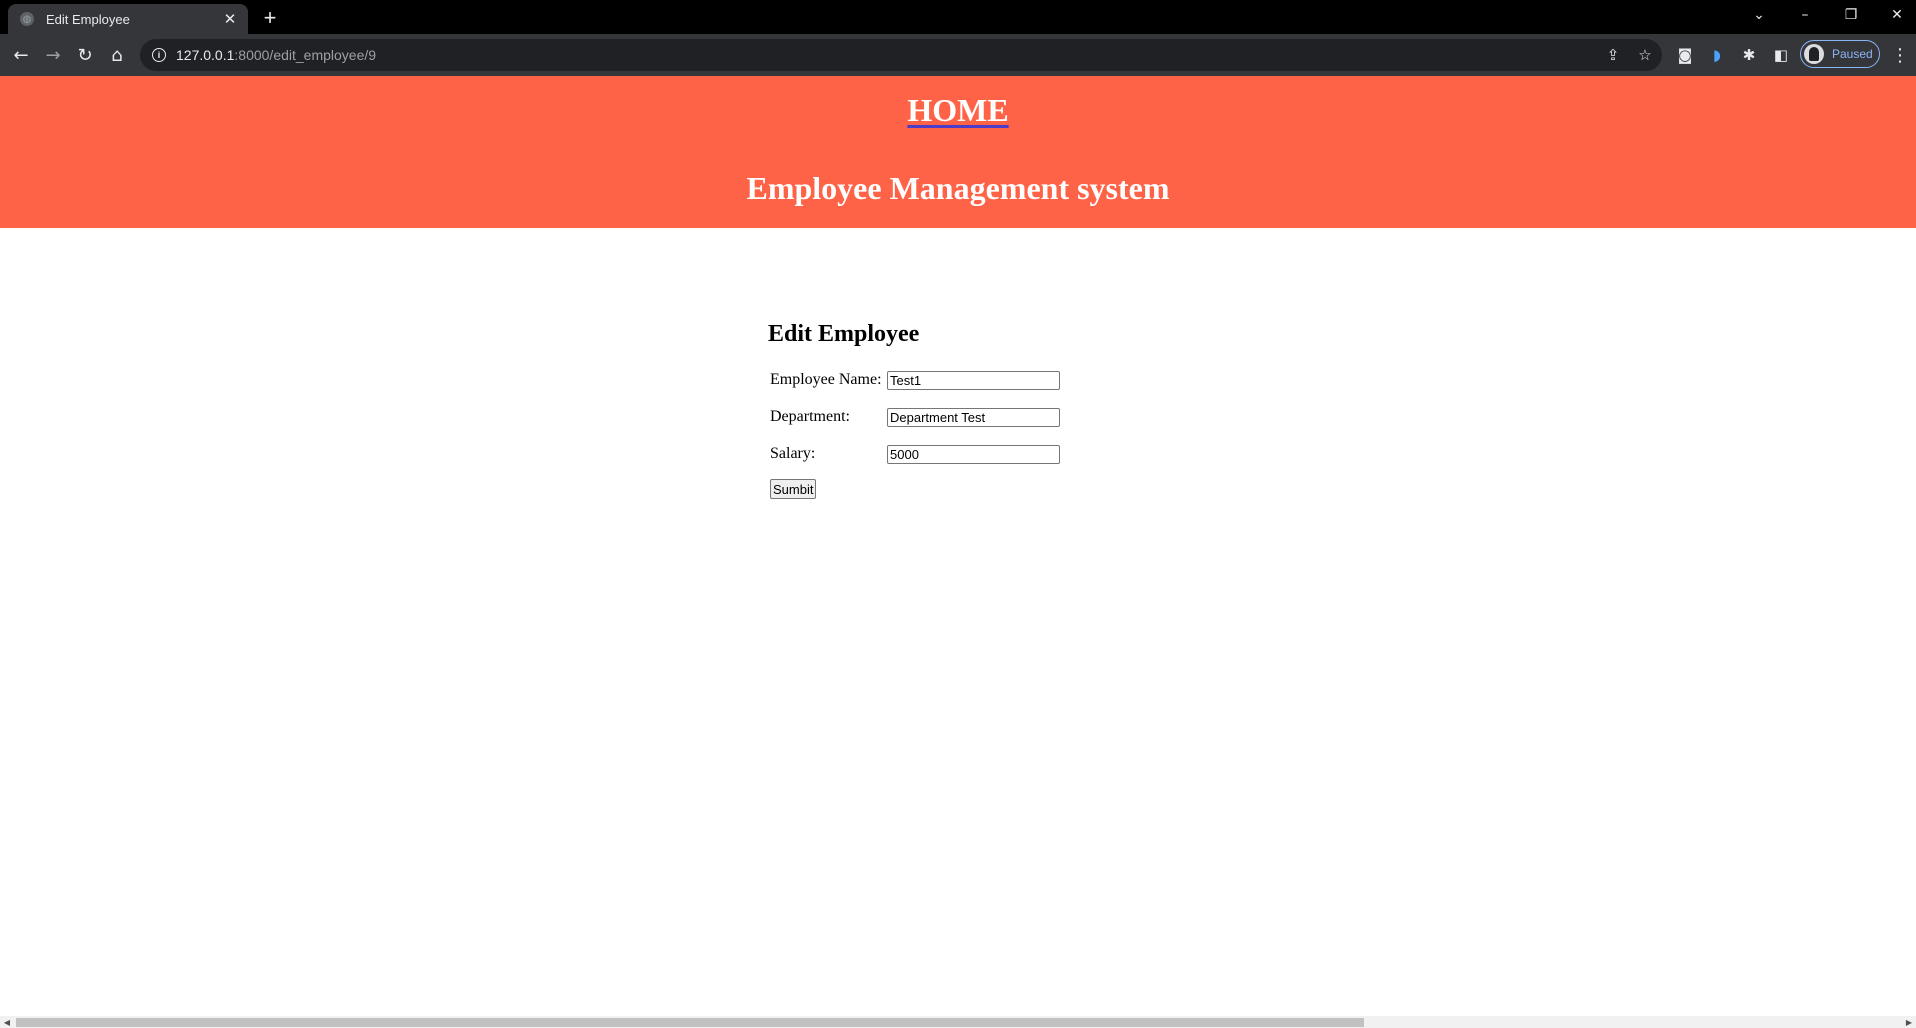  I want to click on scroll-left-icon: ◀, so click(7, 1022).